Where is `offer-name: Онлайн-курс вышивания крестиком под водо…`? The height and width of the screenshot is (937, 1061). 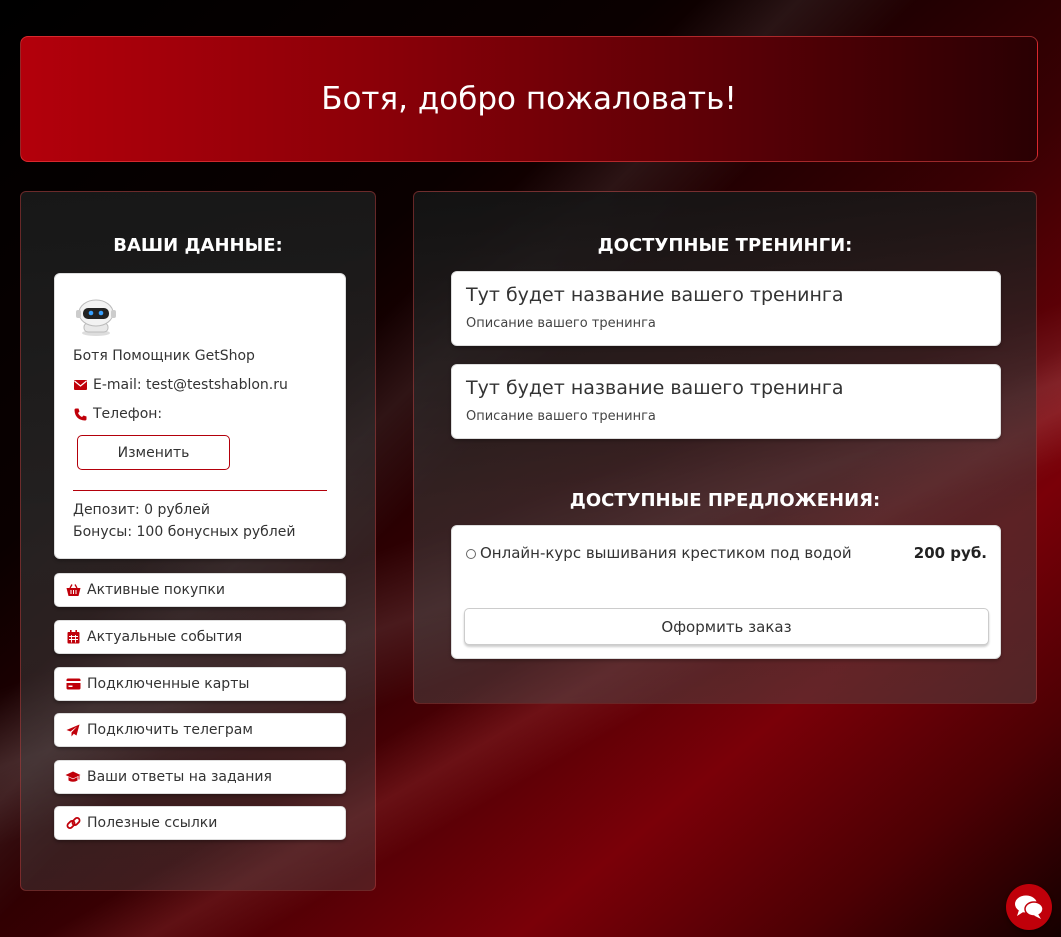 offer-name: Онлайн-курс вышивания крестиком под водо… is located at coordinates (666, 553).